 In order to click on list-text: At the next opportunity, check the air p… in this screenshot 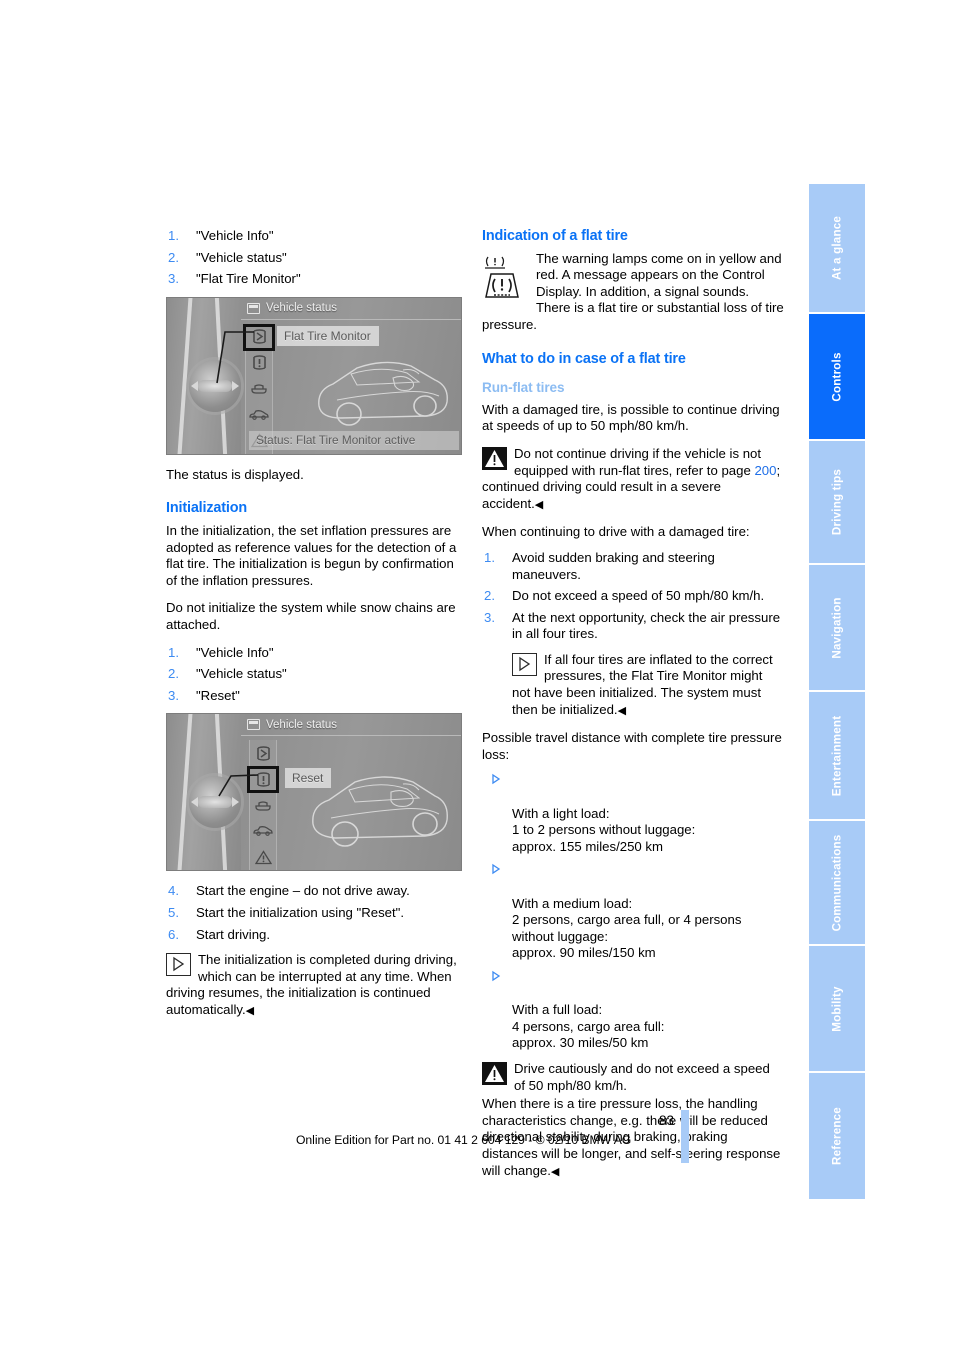, I will do `click(646, 625)`.